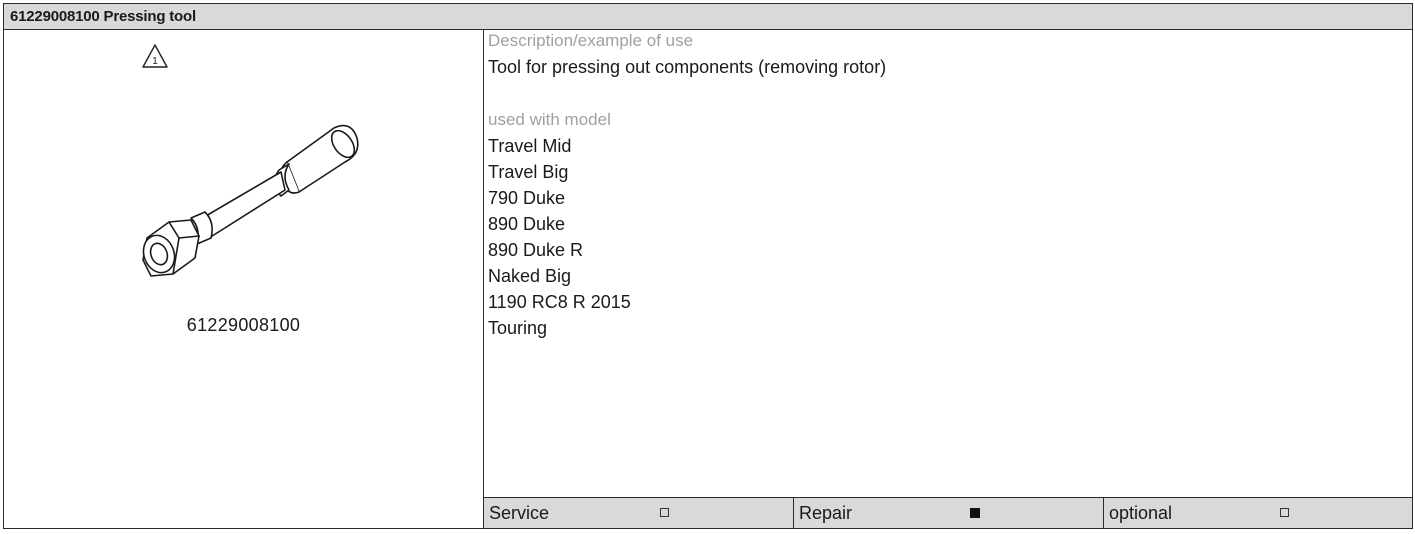  Describe the element at coordinates (708, 17) in the screenshot. I see `sheet-title: 61229008100 Pressing tool` at that location.